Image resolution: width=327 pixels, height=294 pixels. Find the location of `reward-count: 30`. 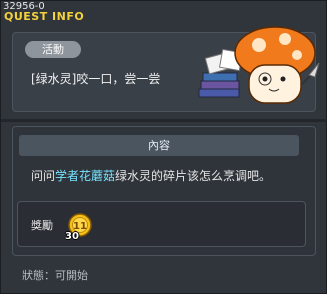

reward-count: 30 is located at coordinates (72, 236).